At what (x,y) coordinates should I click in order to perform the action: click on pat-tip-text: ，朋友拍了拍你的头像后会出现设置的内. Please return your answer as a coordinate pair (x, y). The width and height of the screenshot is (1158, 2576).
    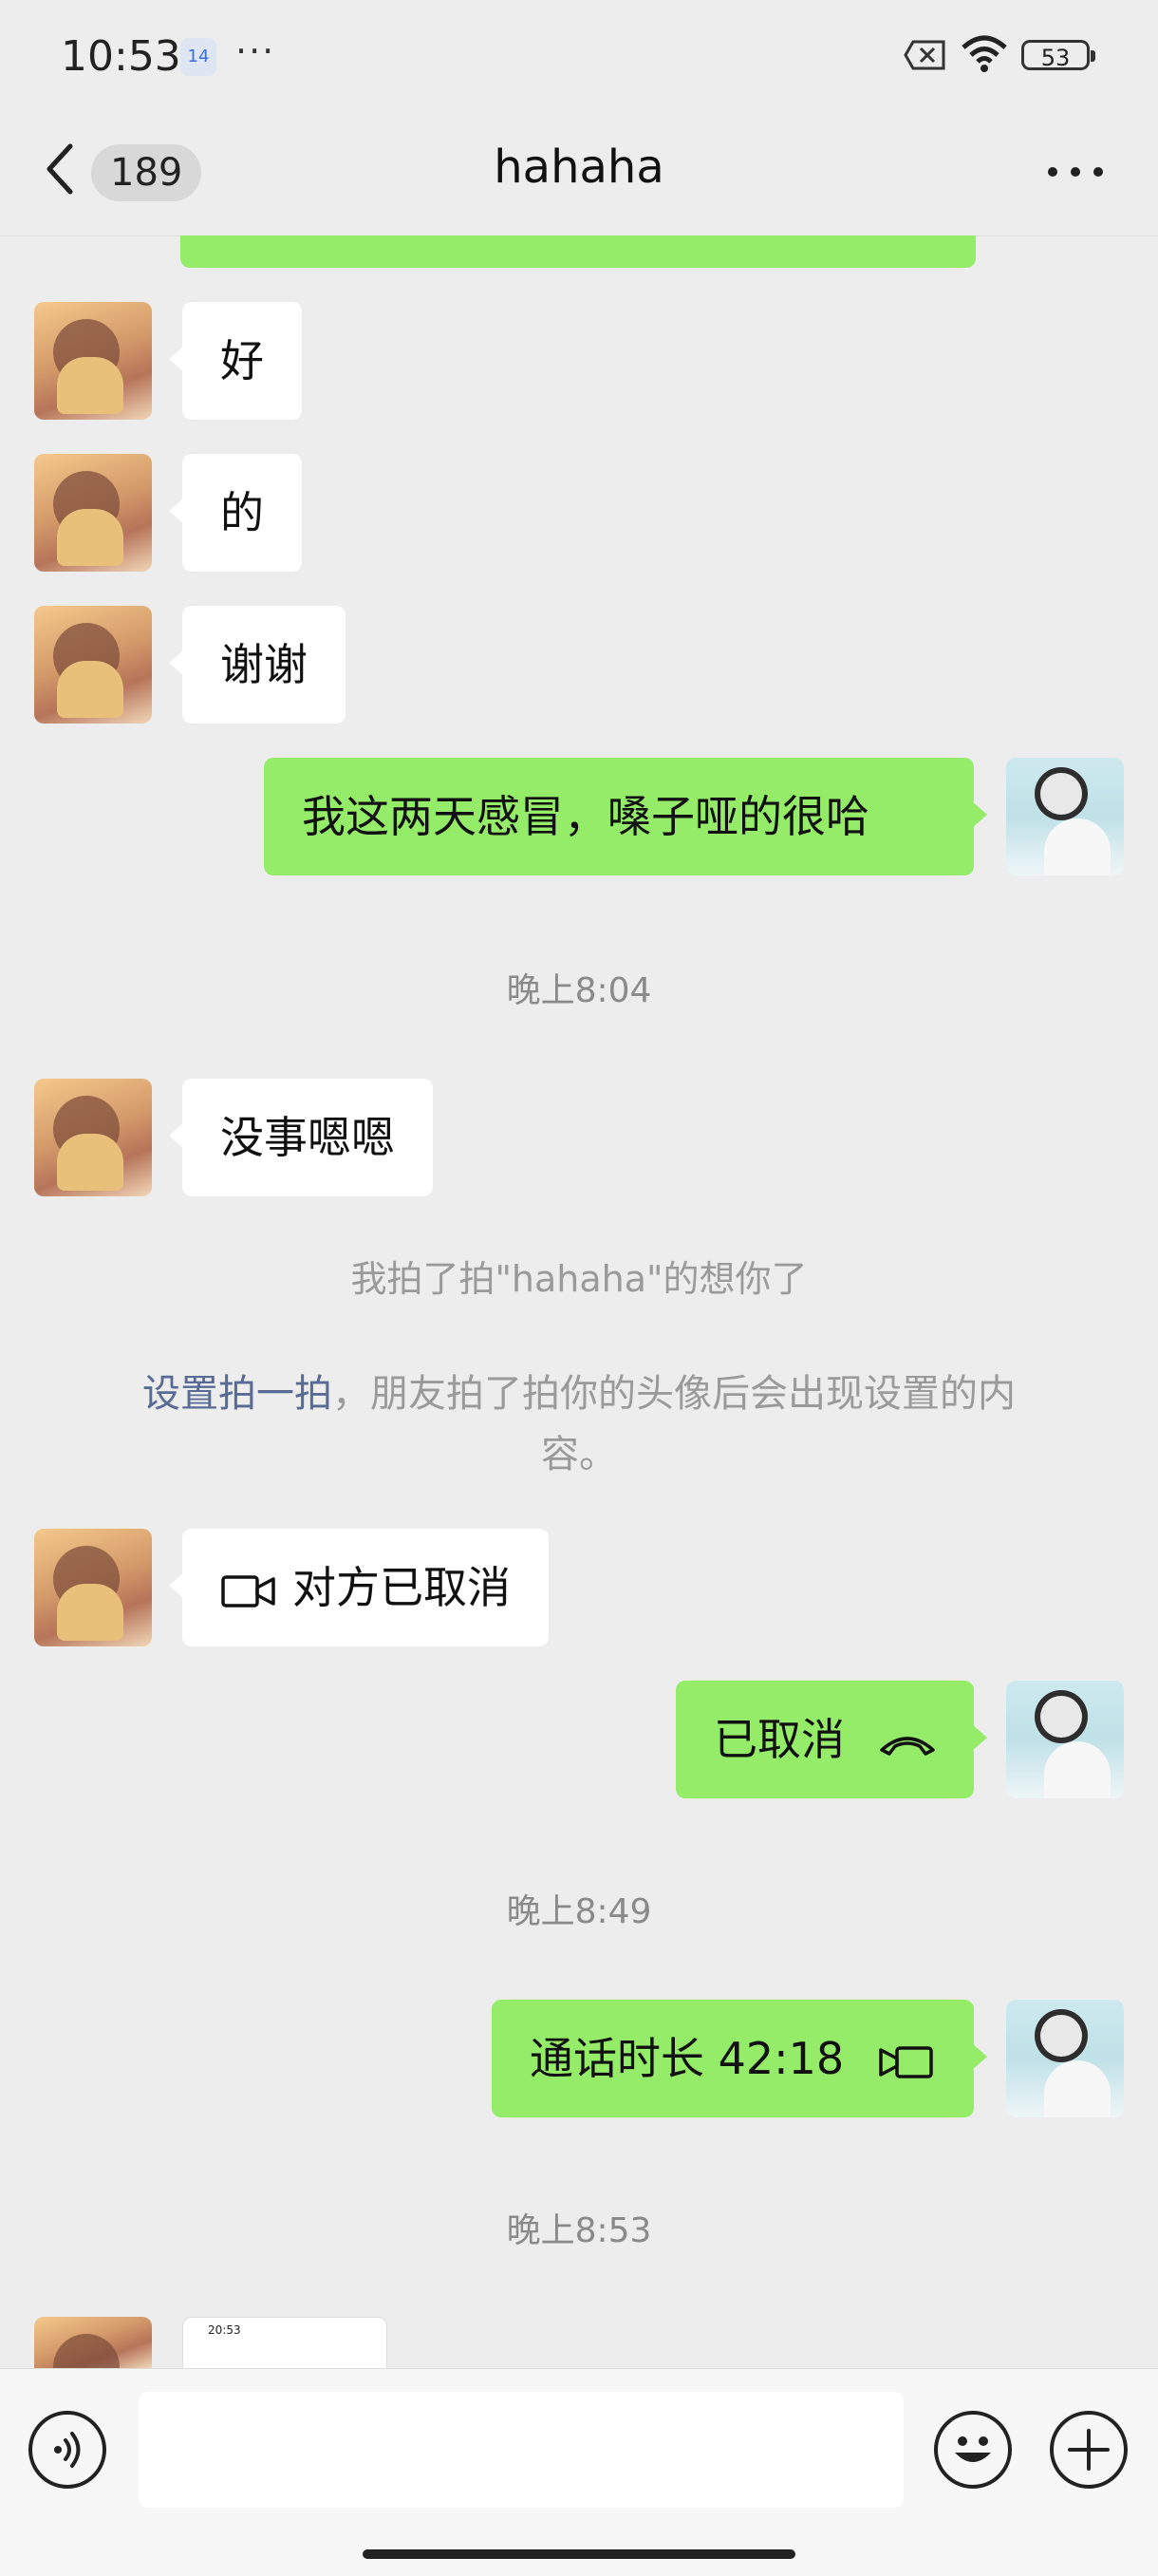
    Looking at the image, I should click on (674, 1394).